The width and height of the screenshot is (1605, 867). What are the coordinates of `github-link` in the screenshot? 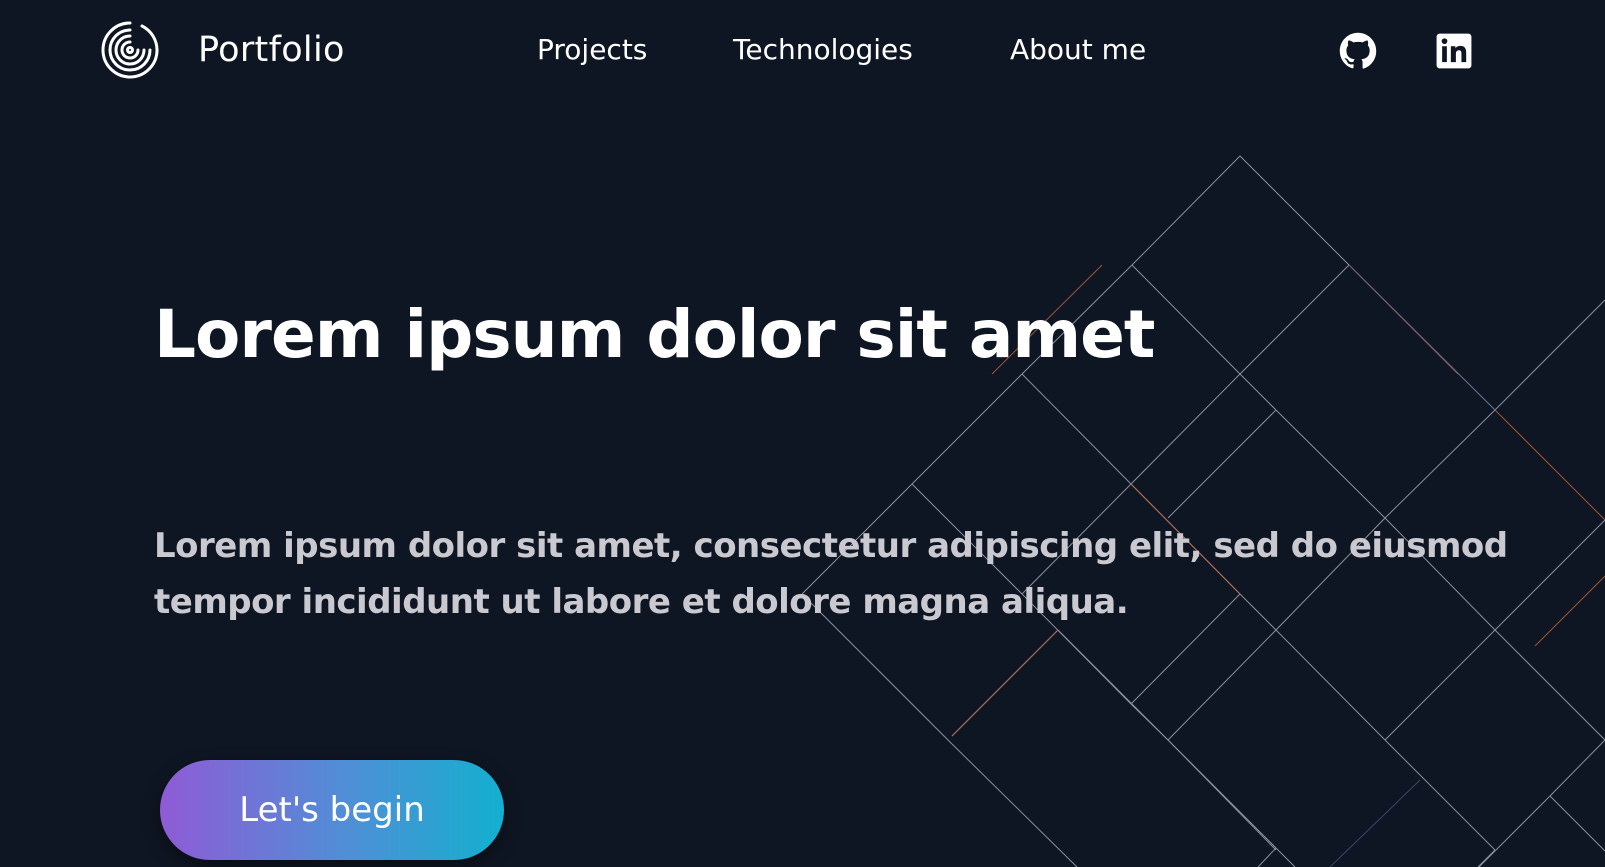 It's located at (1358, 51).